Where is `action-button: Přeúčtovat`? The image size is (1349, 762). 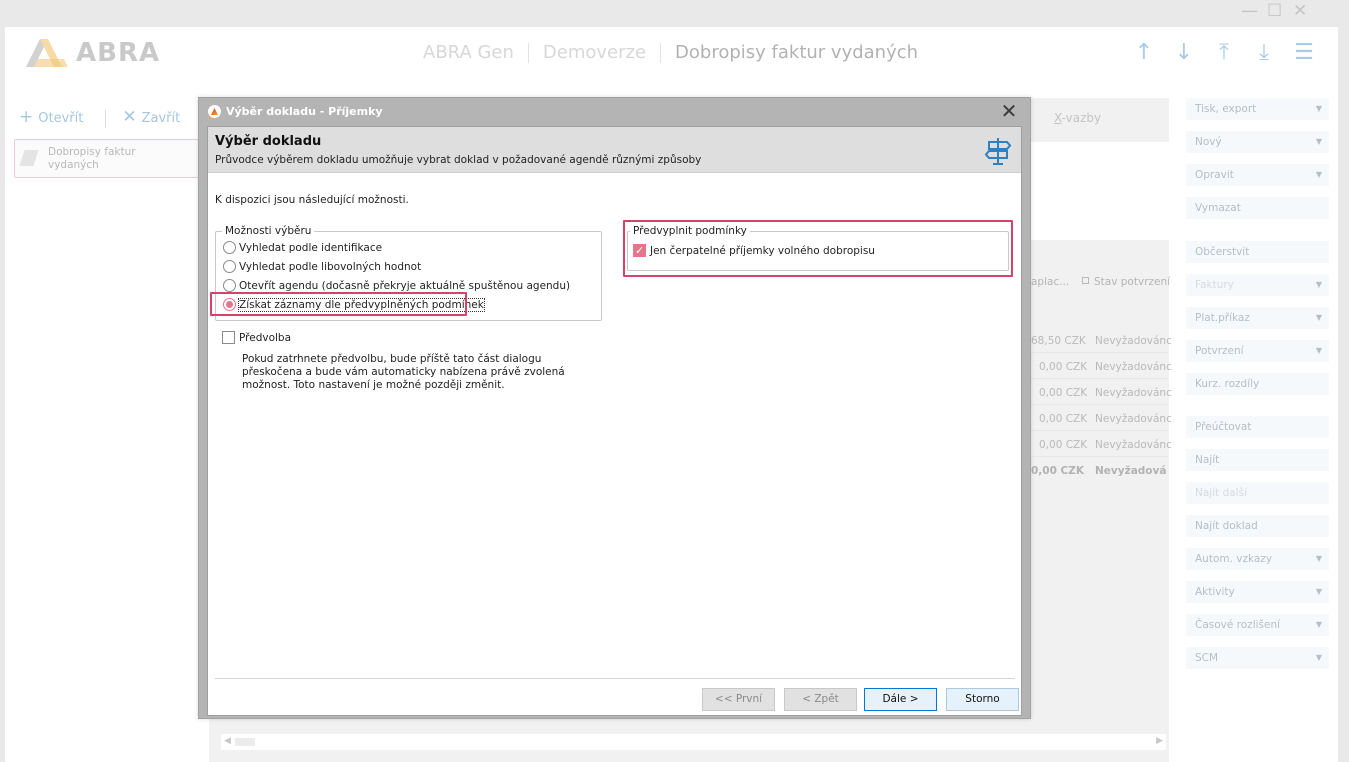 action-button: Přeúčtovat is located at coordinates (1257, 427).